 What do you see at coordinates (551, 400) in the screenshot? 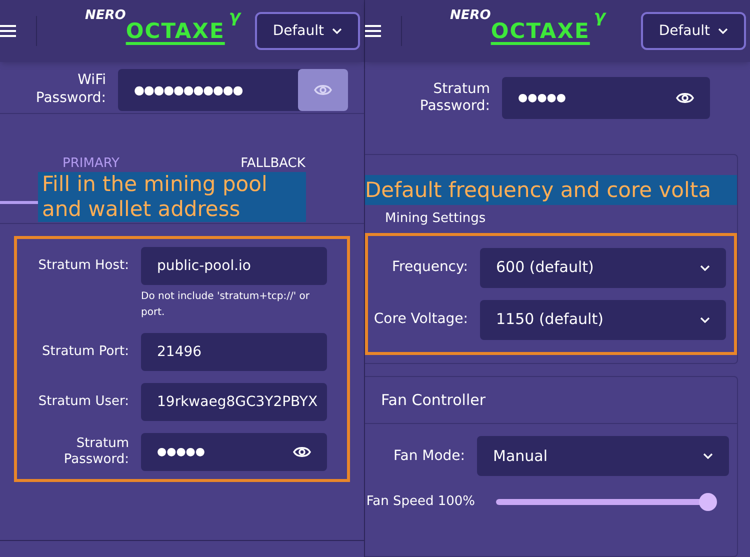
I see `section-title: Fan Controller` at bounding box center [551, 400].